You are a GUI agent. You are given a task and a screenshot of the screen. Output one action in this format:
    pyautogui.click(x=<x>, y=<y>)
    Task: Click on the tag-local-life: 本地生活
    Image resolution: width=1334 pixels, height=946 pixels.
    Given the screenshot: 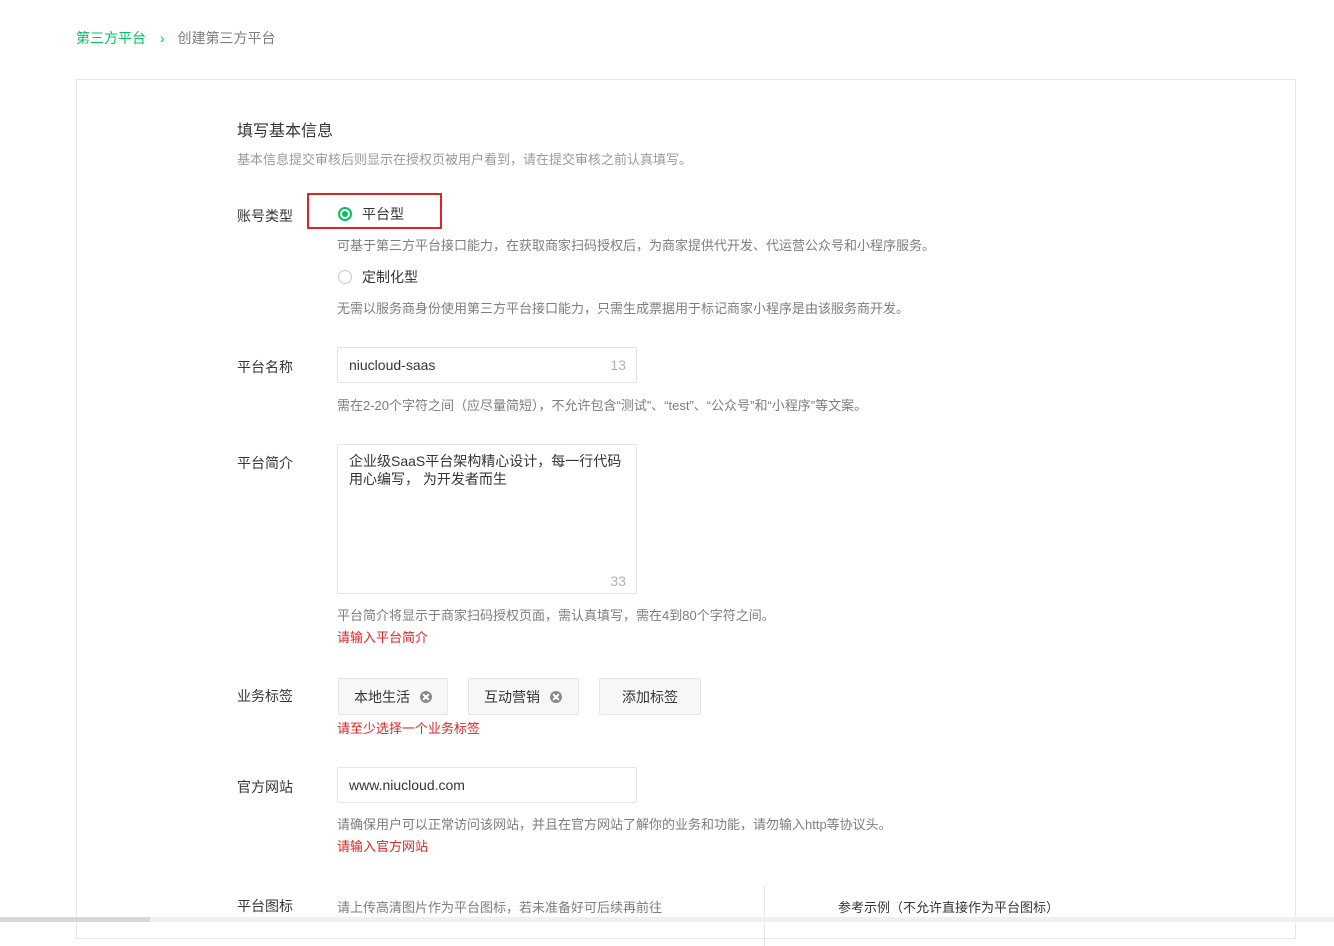 What is the action you would take?
    pyautogui.click(x=393, y=696)
    